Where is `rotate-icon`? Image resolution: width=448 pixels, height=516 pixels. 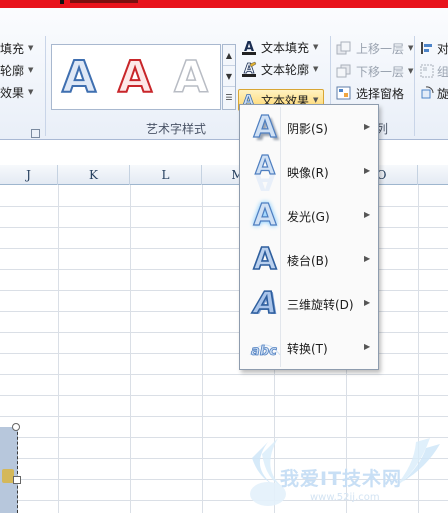
rotate-icon is located at coordinates (427, 92).